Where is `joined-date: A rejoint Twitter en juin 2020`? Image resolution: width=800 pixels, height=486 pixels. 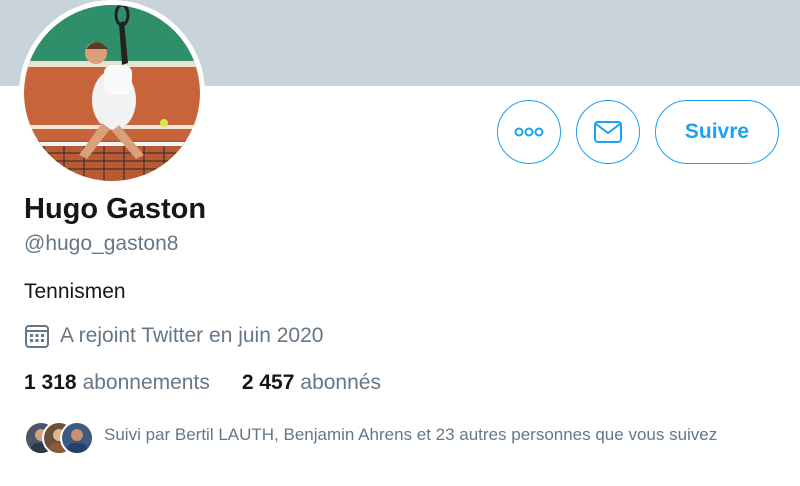 joined-date: A rejoint Twitter en juin 2020 is located at coordinates (173, 336).